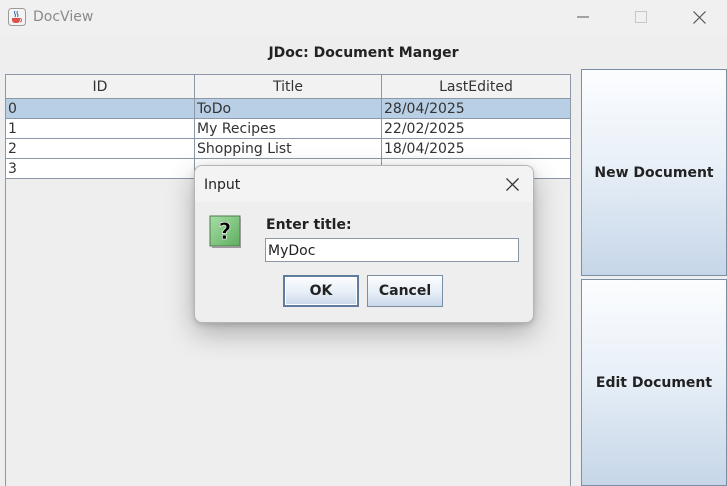 This screenshot has height=486, width=727. I want to click on dialog-close-button, so click(512, 184).